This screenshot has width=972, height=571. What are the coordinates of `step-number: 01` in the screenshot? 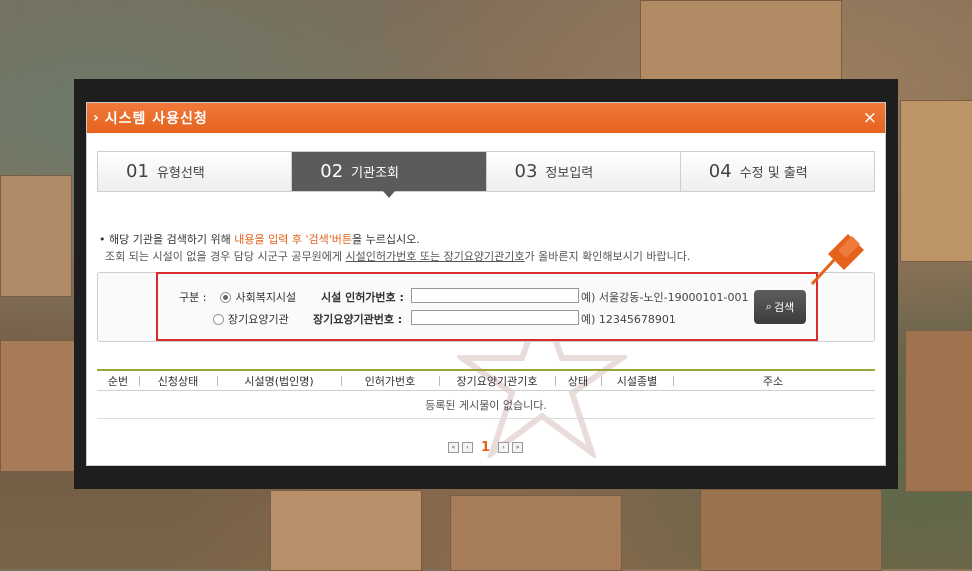 It's located at (137, 171).